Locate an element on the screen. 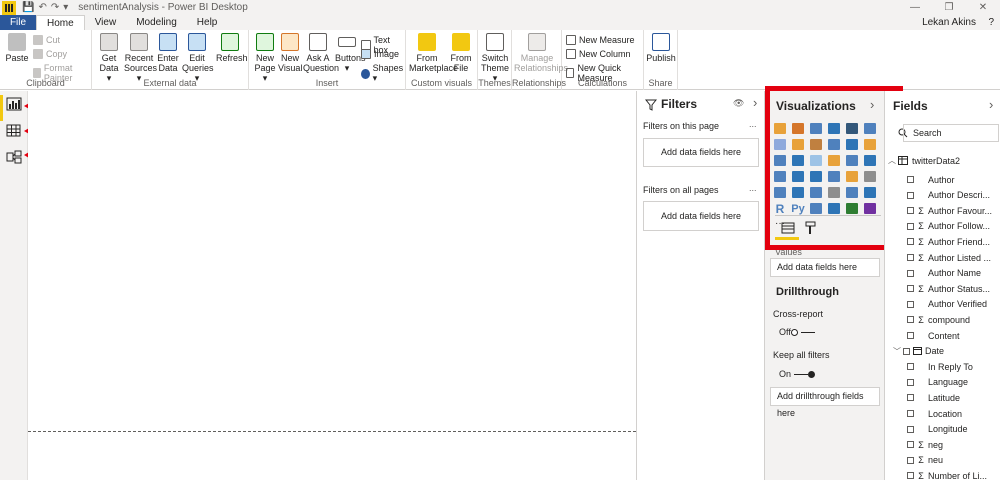  undo-icon: ↶ is located at coordinates (42, 7).